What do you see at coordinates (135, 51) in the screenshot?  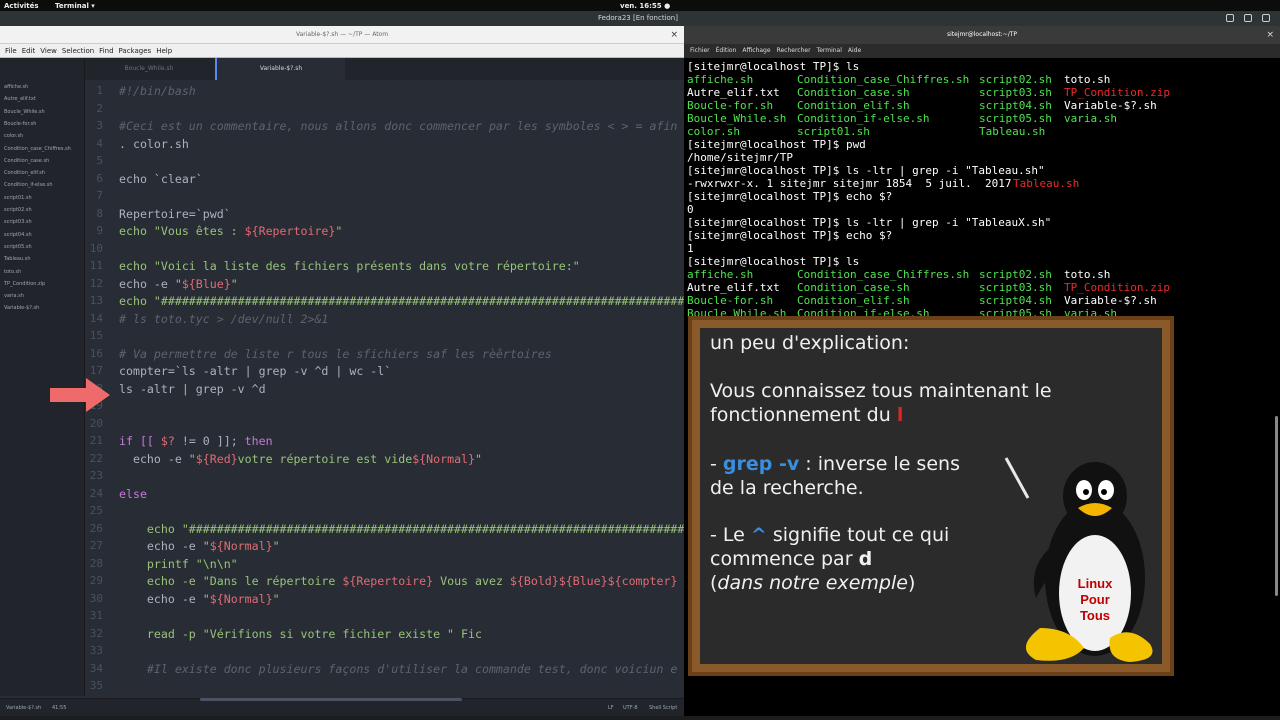 I see `menu-item-packages: Packages` at bounding box center [135, 51].